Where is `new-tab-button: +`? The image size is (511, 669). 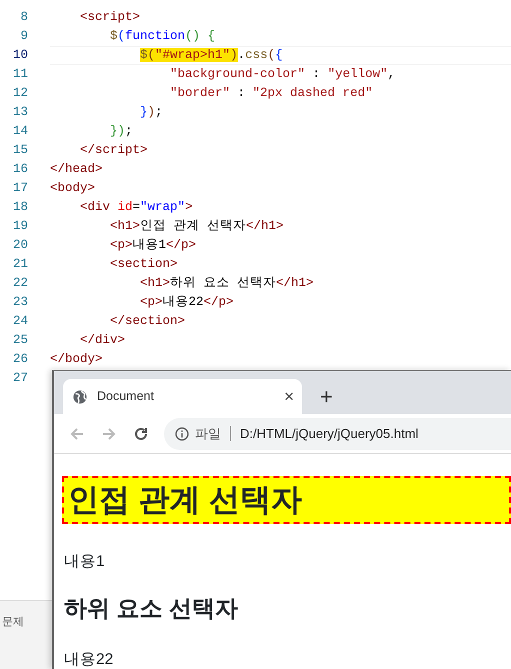 new-tab-button: + is located at coordinates (326, 397).